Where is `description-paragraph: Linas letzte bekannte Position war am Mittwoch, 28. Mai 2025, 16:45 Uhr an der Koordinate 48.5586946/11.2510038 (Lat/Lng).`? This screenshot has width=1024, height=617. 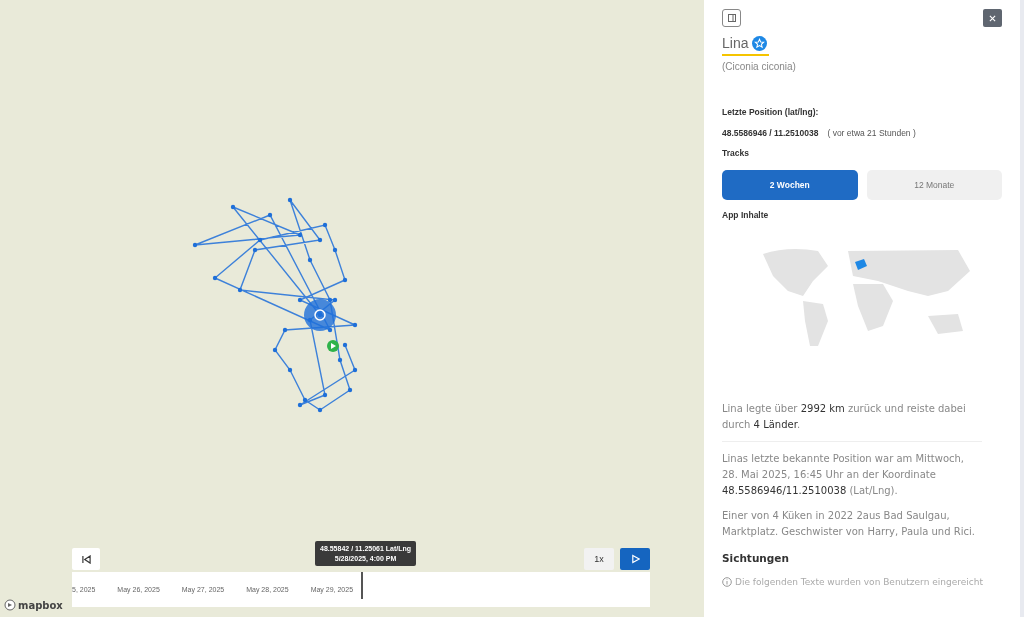
description-paragraph: Linas letzte bekannte Position war am Mittwoch, 28. Mai 2025, 16:45 Uhr an der Koordinate 48.5586946/11.2510038 (Lat/Lng). is located at coordinates (844, 475).